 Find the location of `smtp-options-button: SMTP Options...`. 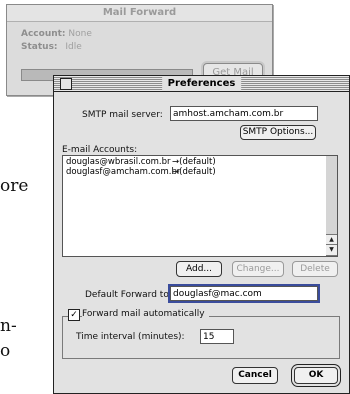

smtp-options-button: SMTP Options... is located at coordinates (278, 132).